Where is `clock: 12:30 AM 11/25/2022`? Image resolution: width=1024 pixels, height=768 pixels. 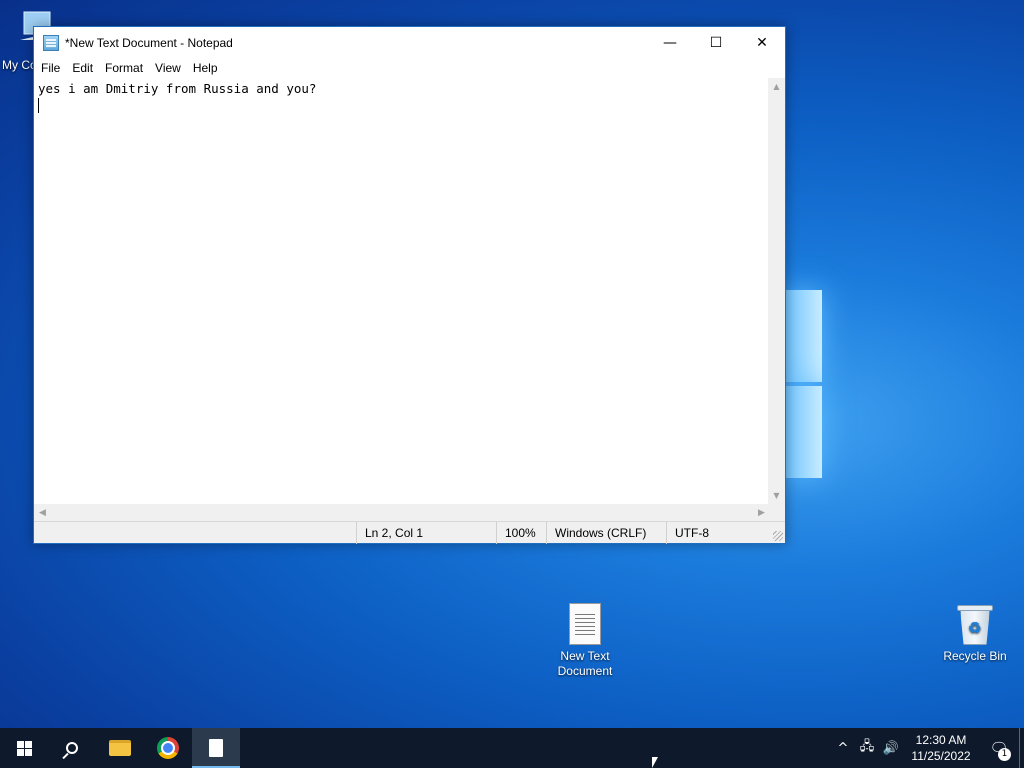
clock: 12:30 AM 11/25/2022 is located at coordinates (941, 748).